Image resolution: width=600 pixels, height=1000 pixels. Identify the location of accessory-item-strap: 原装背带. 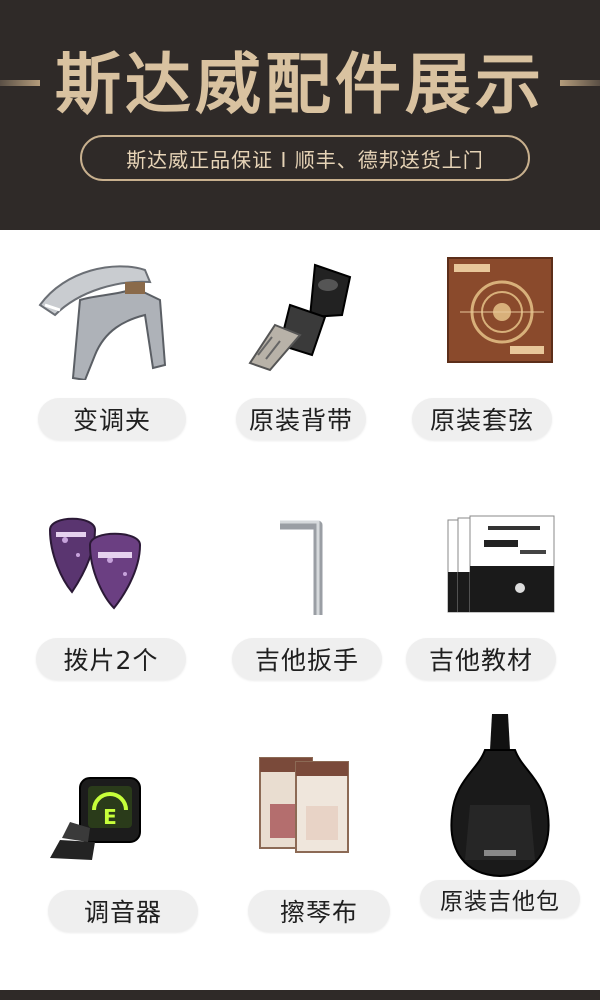
(300, 350).